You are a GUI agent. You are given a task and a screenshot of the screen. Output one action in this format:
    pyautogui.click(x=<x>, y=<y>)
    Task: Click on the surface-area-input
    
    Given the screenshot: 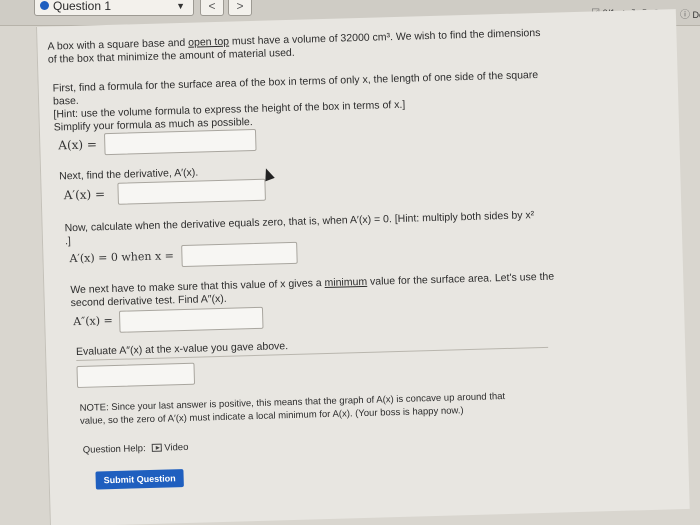 What is the action you would take?
    pyautogui.click(x=180, y=142)
    